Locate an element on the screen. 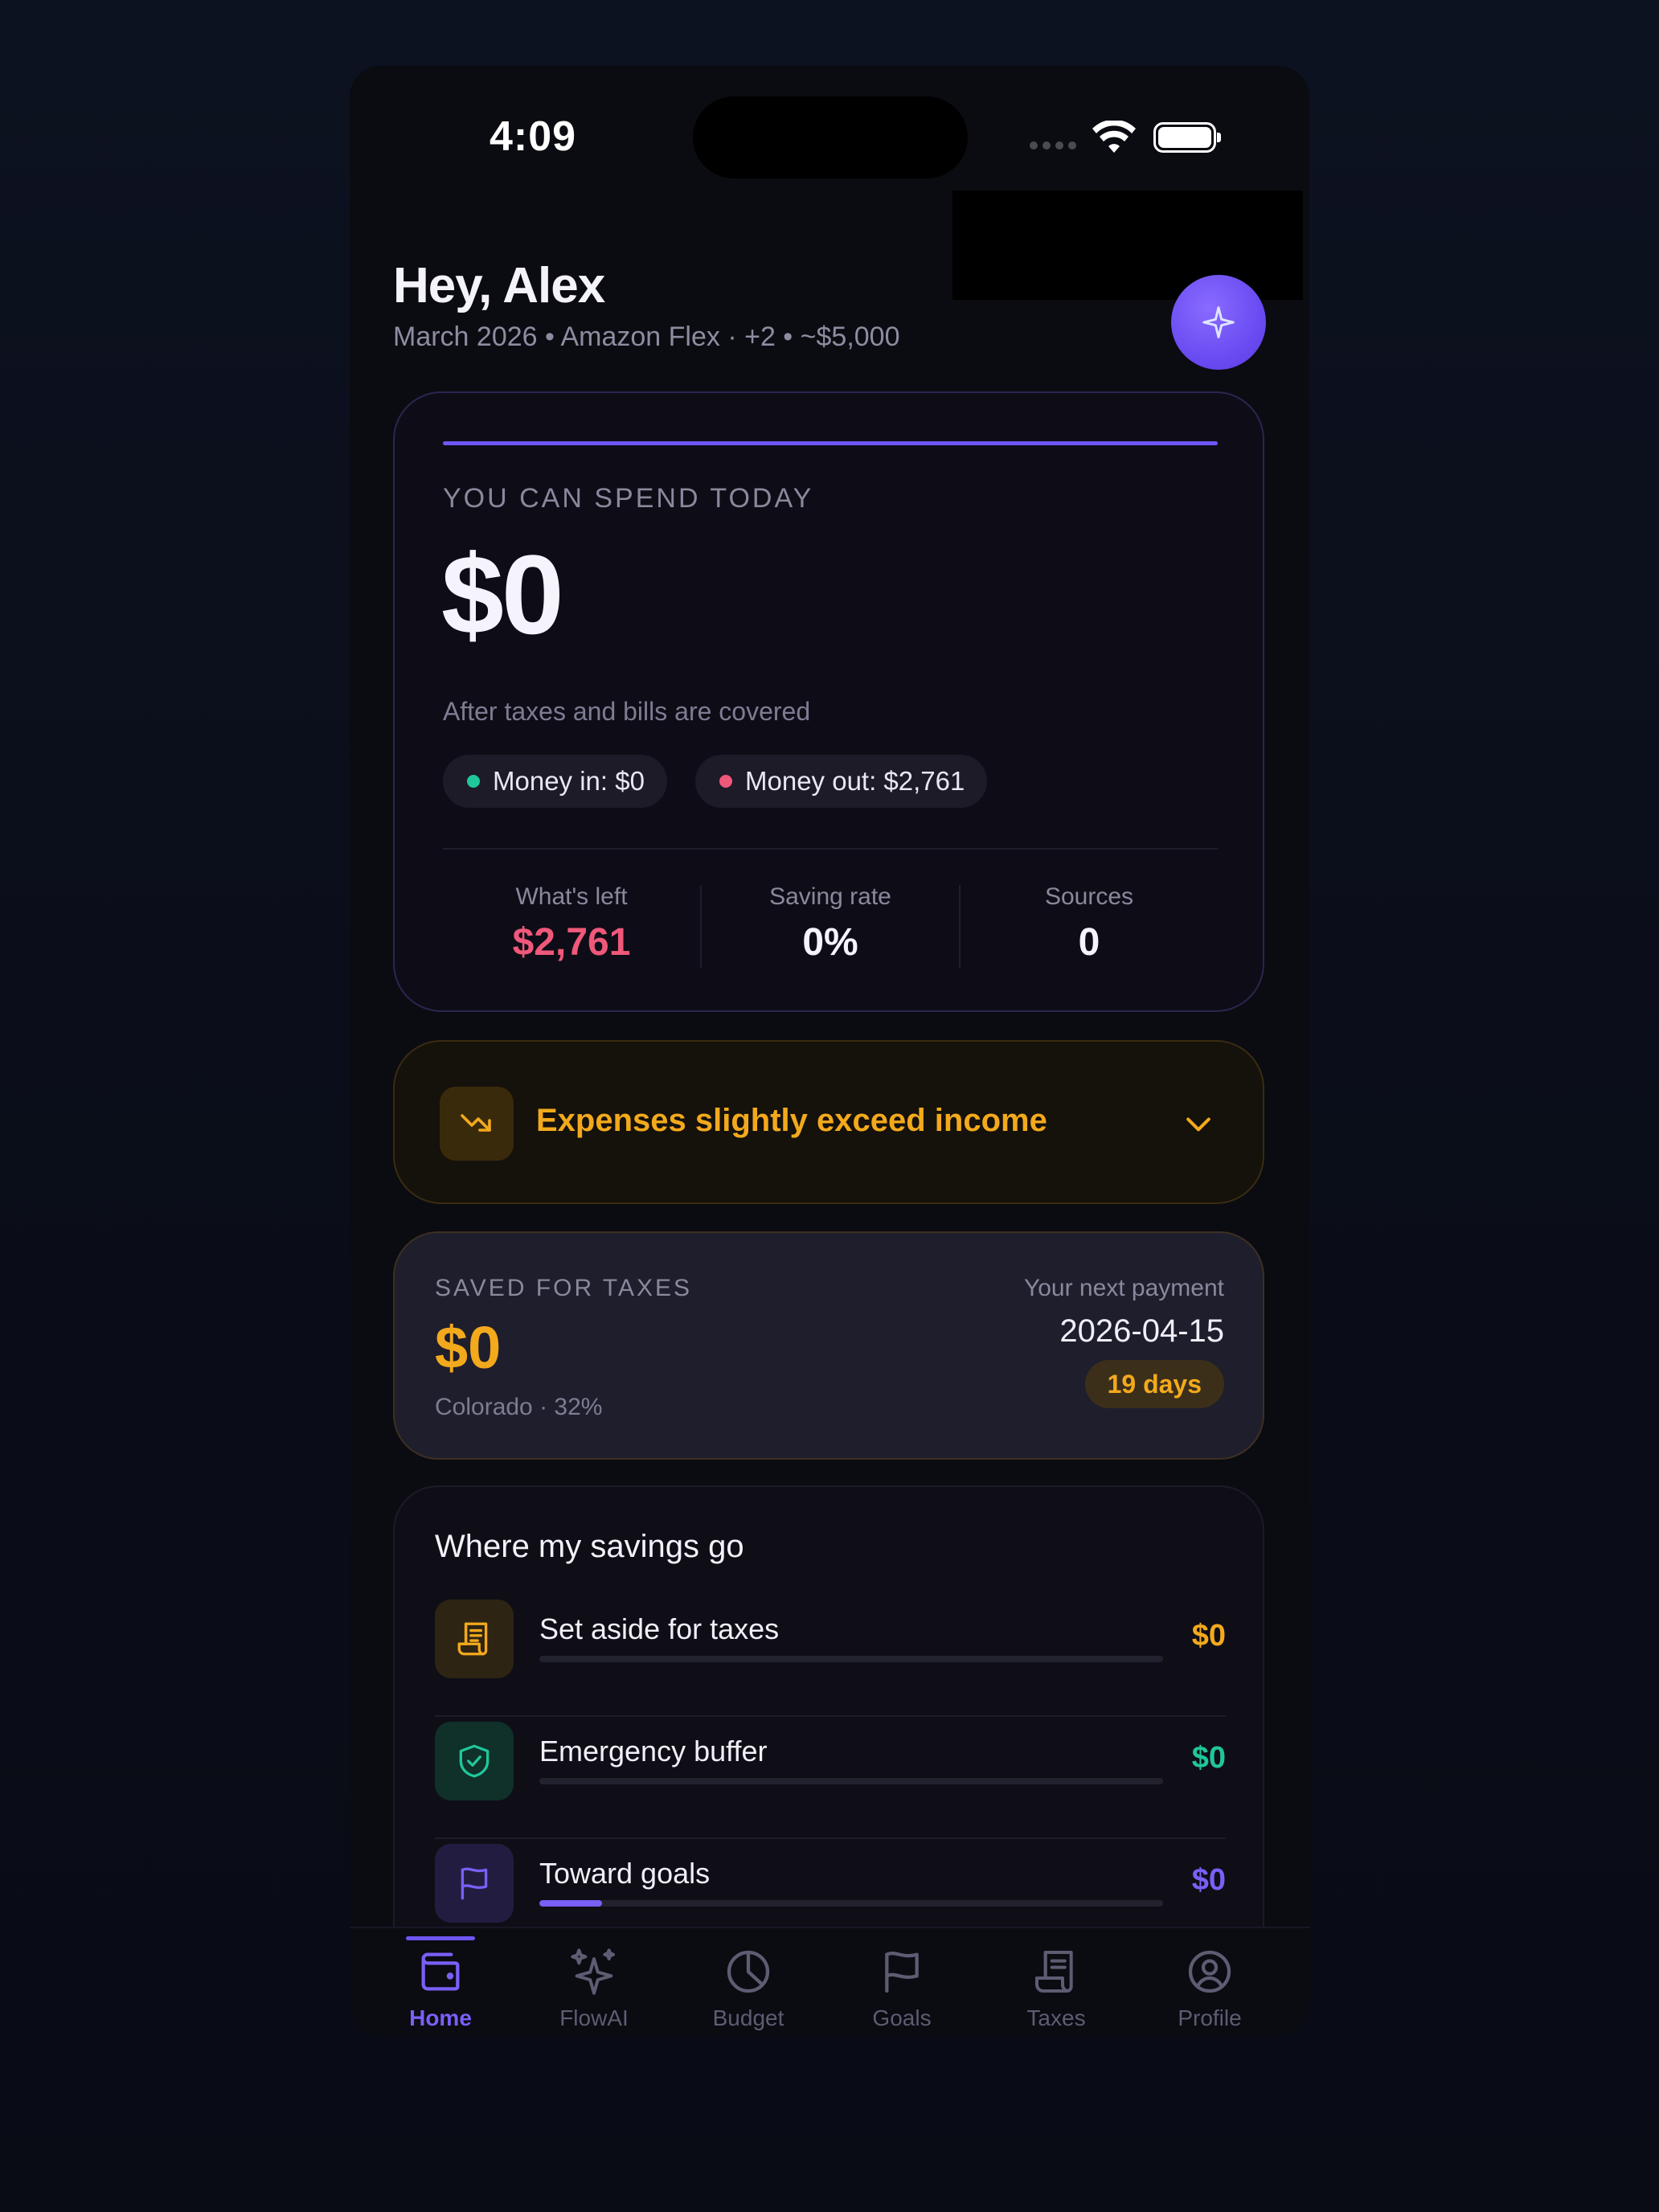 The width and height of the screenshot is (1659, 2212). spend-accent-line is located at coordinates (830, 443).